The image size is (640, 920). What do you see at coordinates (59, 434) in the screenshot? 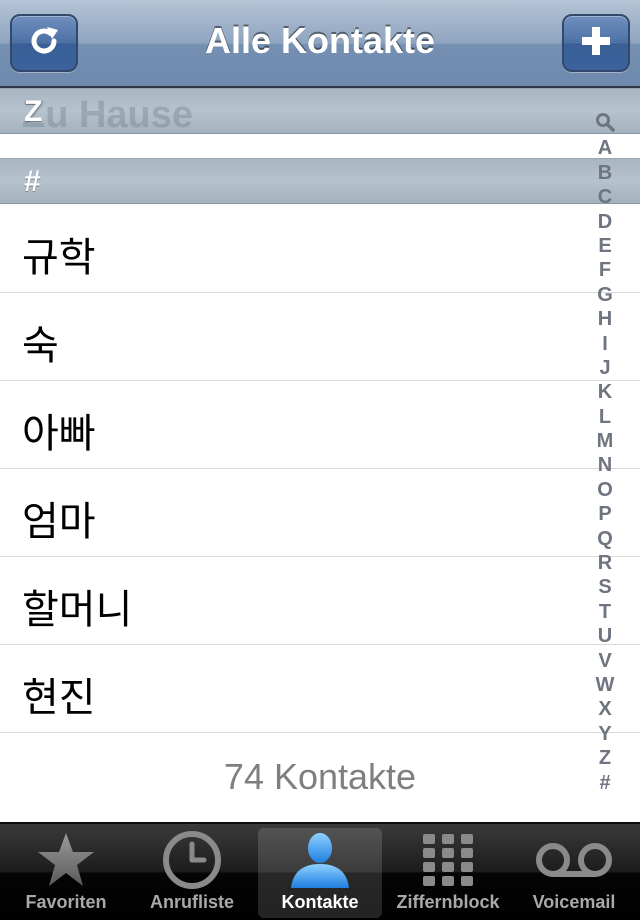
I see `contact-name: 아빠` at bounding box center [59, 434].